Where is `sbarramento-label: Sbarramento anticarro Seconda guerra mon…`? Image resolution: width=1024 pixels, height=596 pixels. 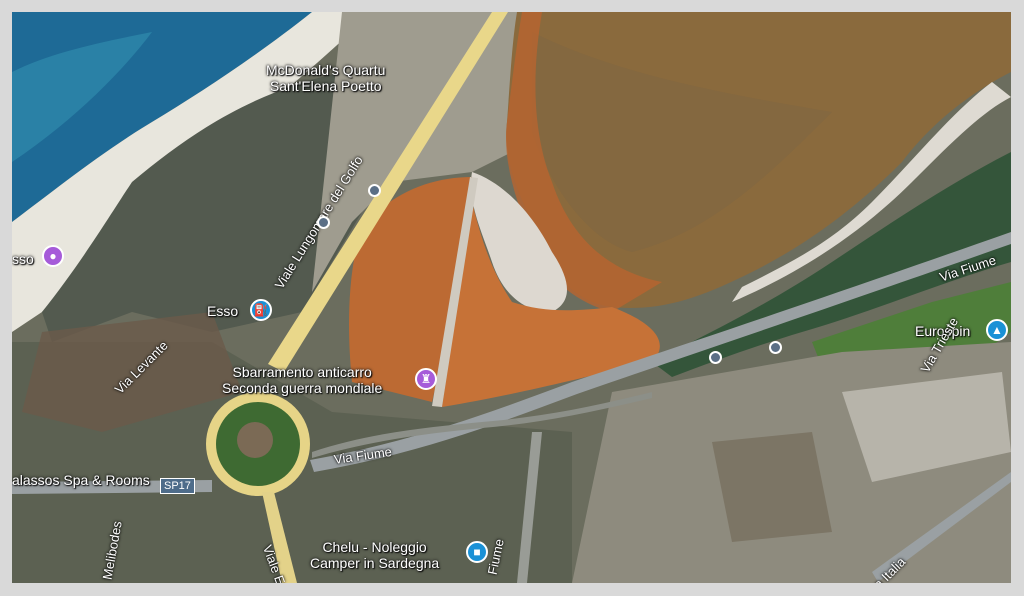 sbarramento-label: Sbarramento anticarro Seconda guerra mon… is located at coordinates (302, 380).